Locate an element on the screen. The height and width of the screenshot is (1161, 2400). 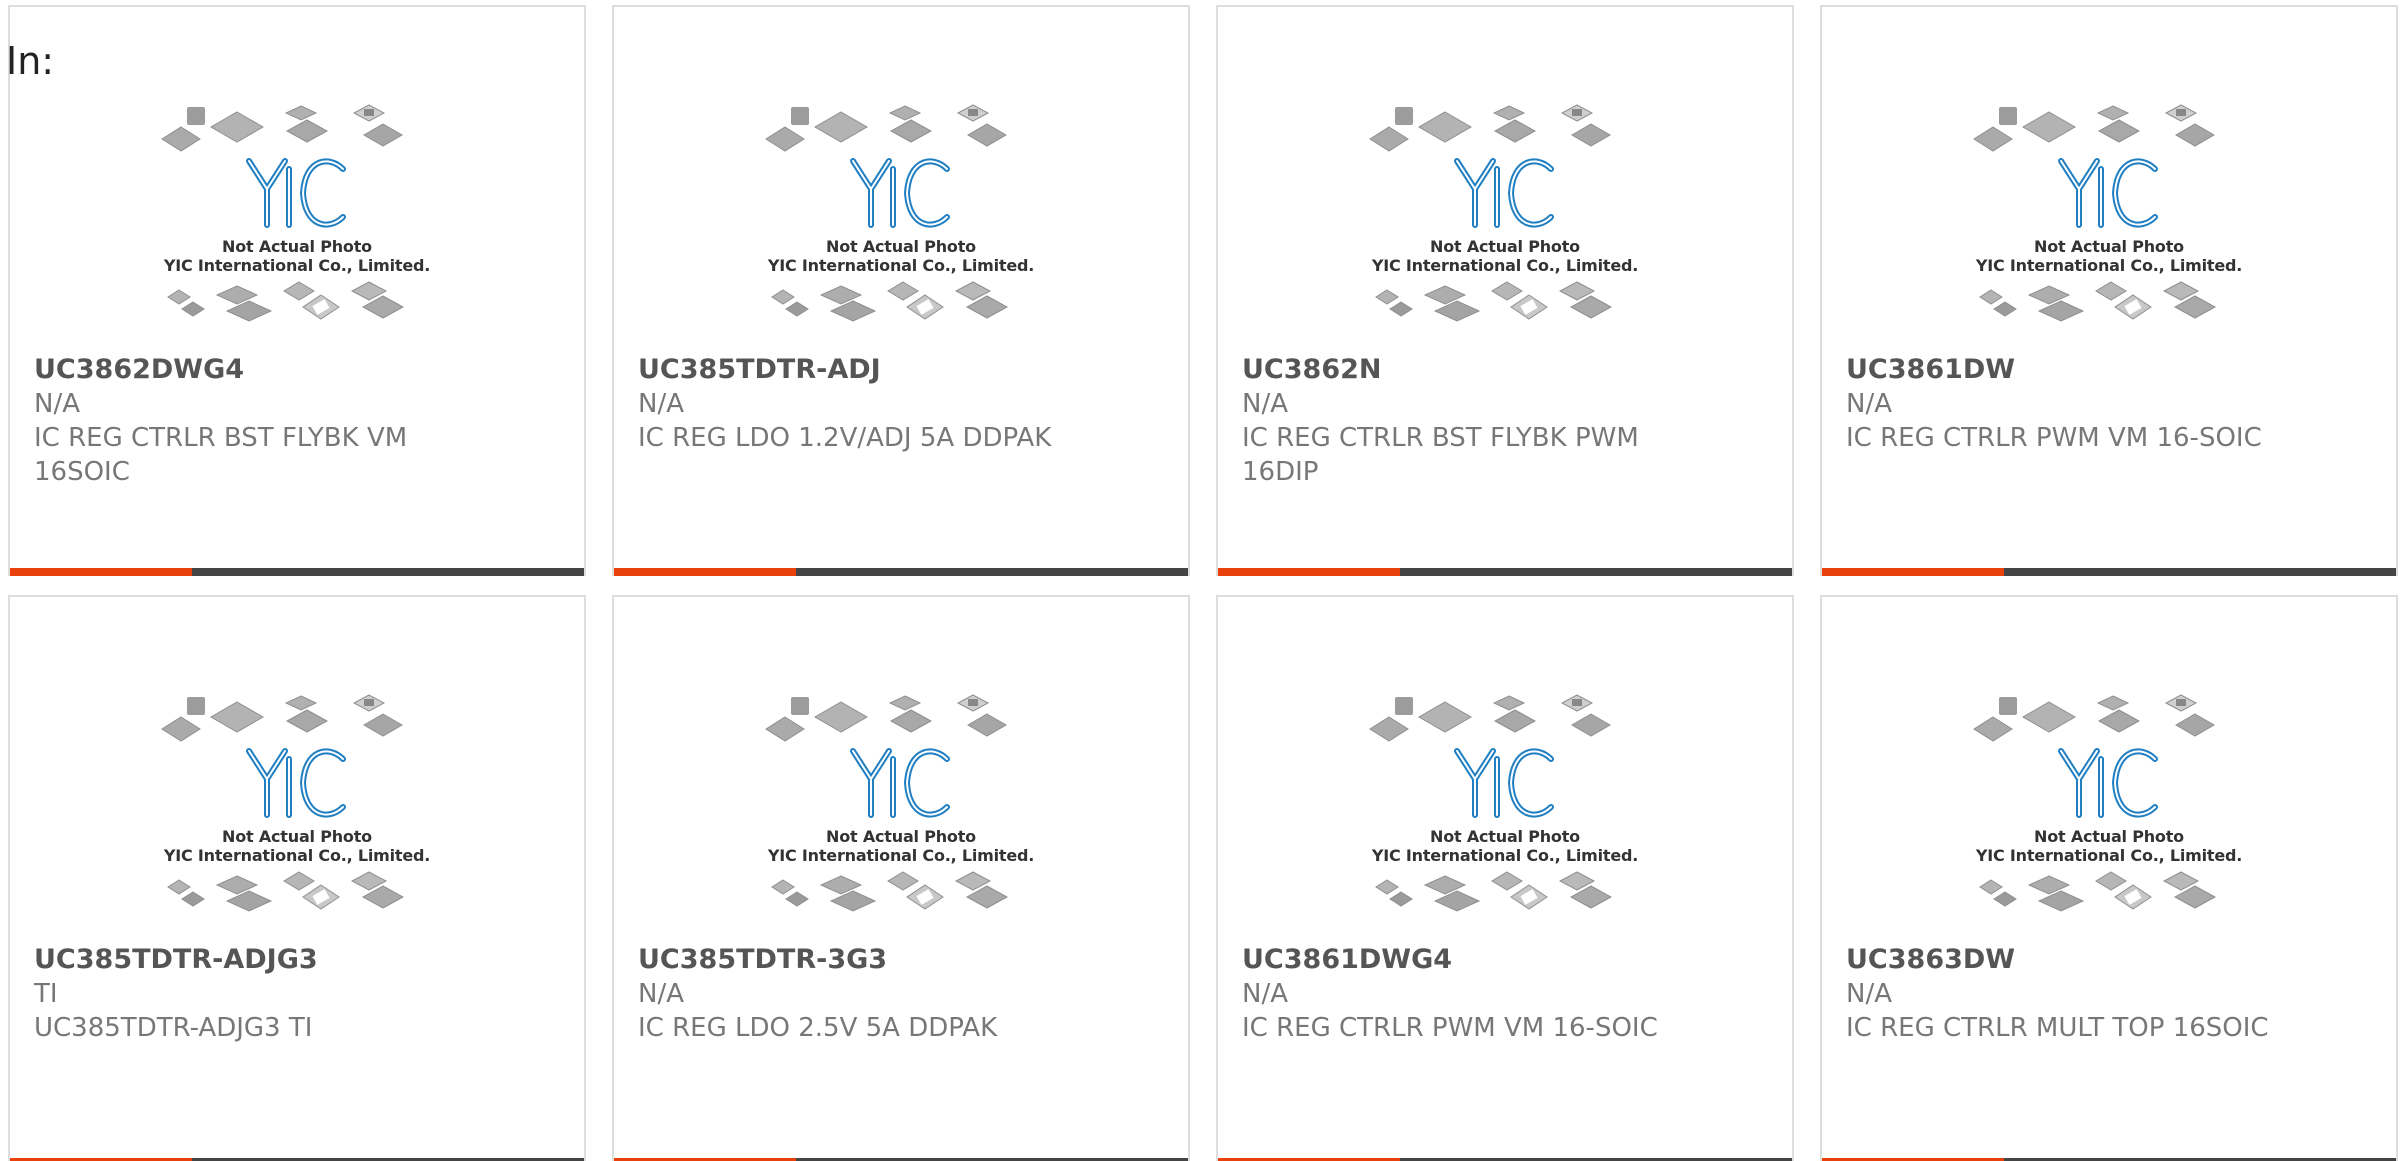
filter-heading: In: is located at coordinates (30, 61).